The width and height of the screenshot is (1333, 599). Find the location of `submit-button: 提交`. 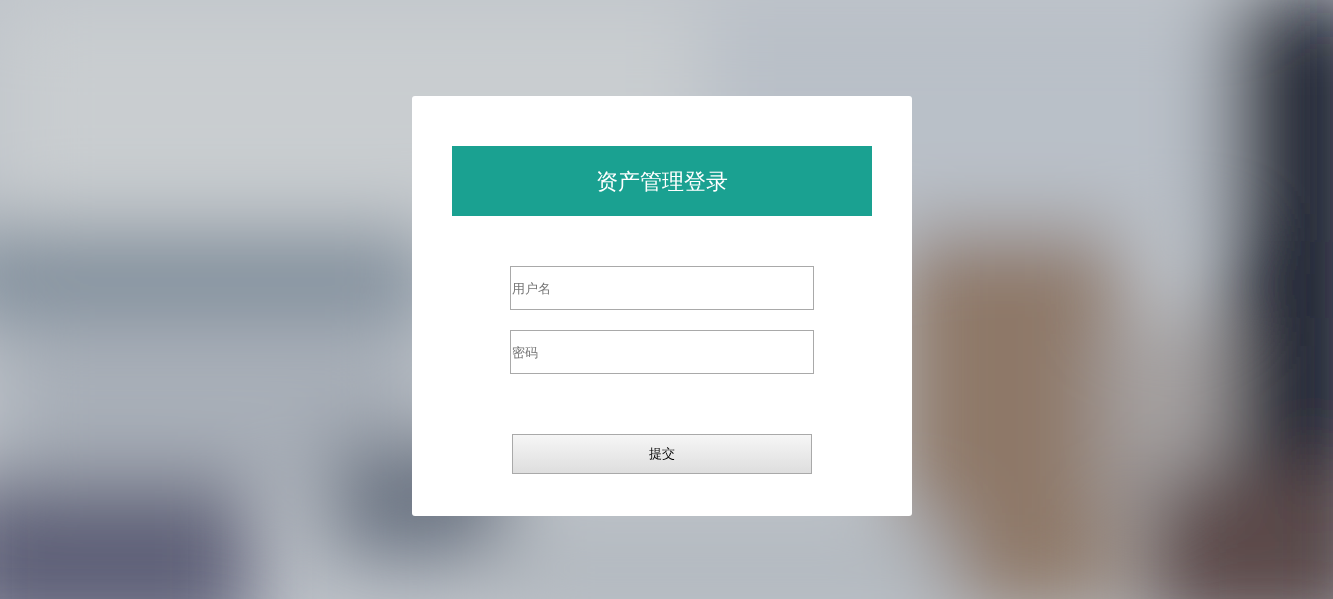

submit-button: 提交 is located at coordinates (662, 454).